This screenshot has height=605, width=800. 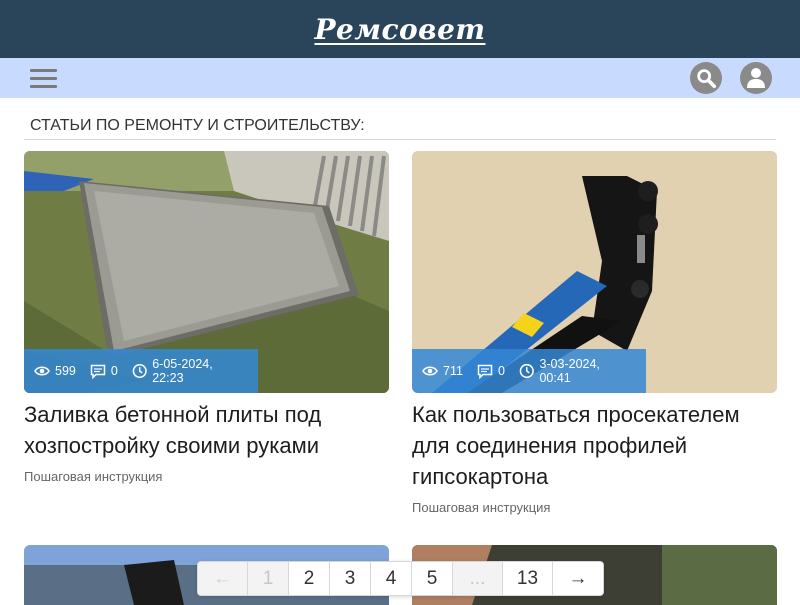 I want to click on next-page-button: →, so click(x=578, y=578).